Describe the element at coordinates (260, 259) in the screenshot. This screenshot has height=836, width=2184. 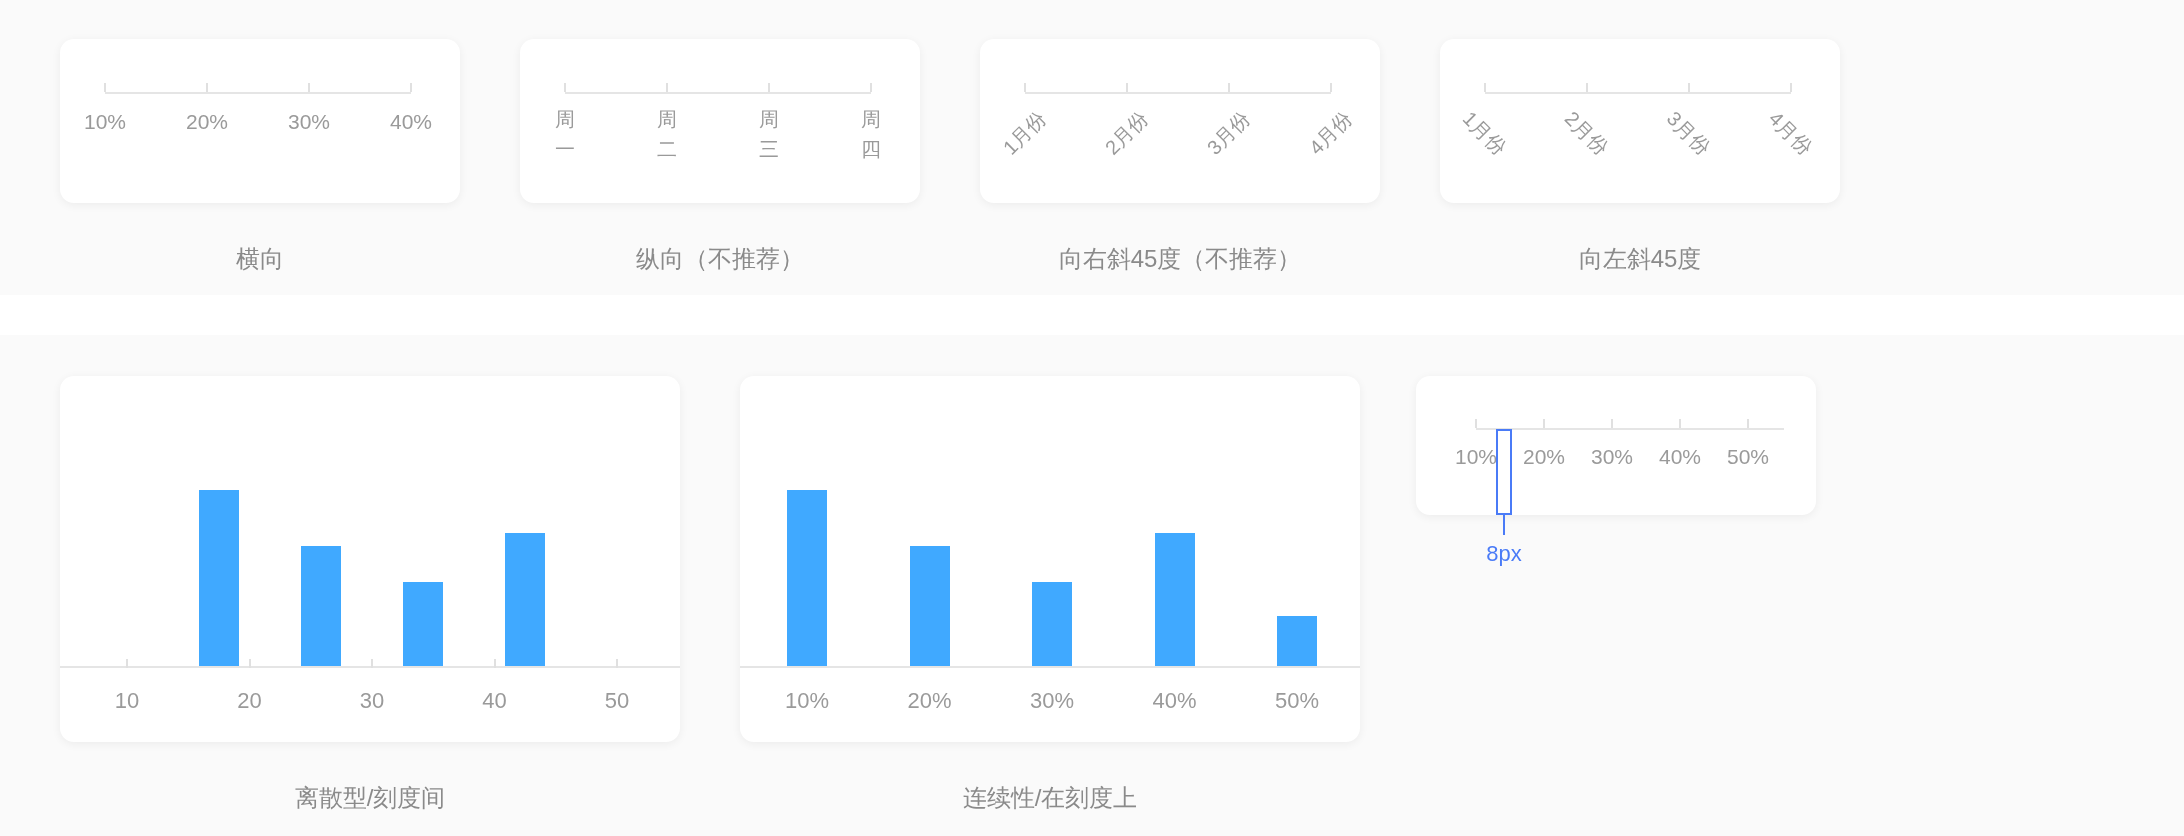
I see `caption: 横向` at that location.